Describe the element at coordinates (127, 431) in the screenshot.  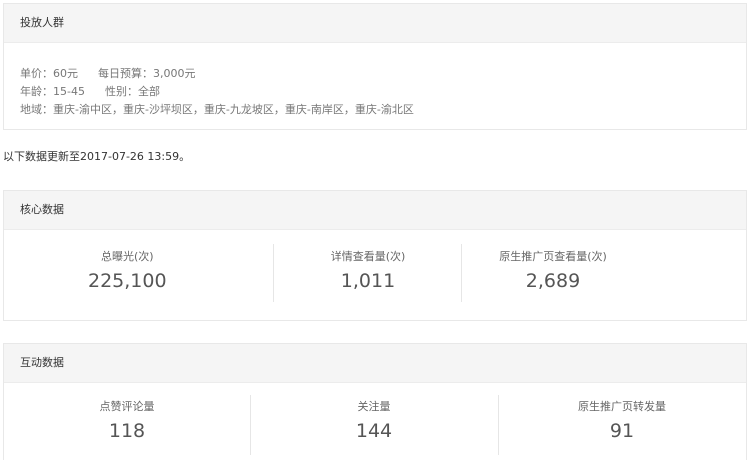
I see `metric-value: 118` at that location.